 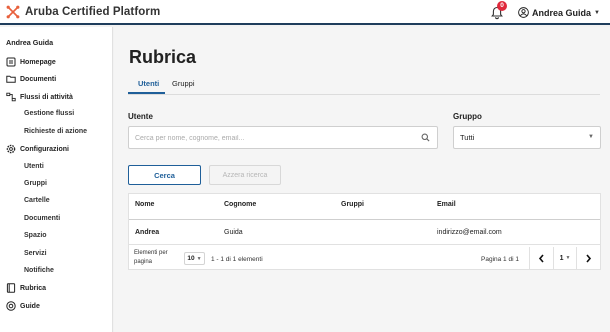 What do you see at coordinates (11, 79) in the screenshot?
I see `folder-icon` at bounding box center [11, 79].